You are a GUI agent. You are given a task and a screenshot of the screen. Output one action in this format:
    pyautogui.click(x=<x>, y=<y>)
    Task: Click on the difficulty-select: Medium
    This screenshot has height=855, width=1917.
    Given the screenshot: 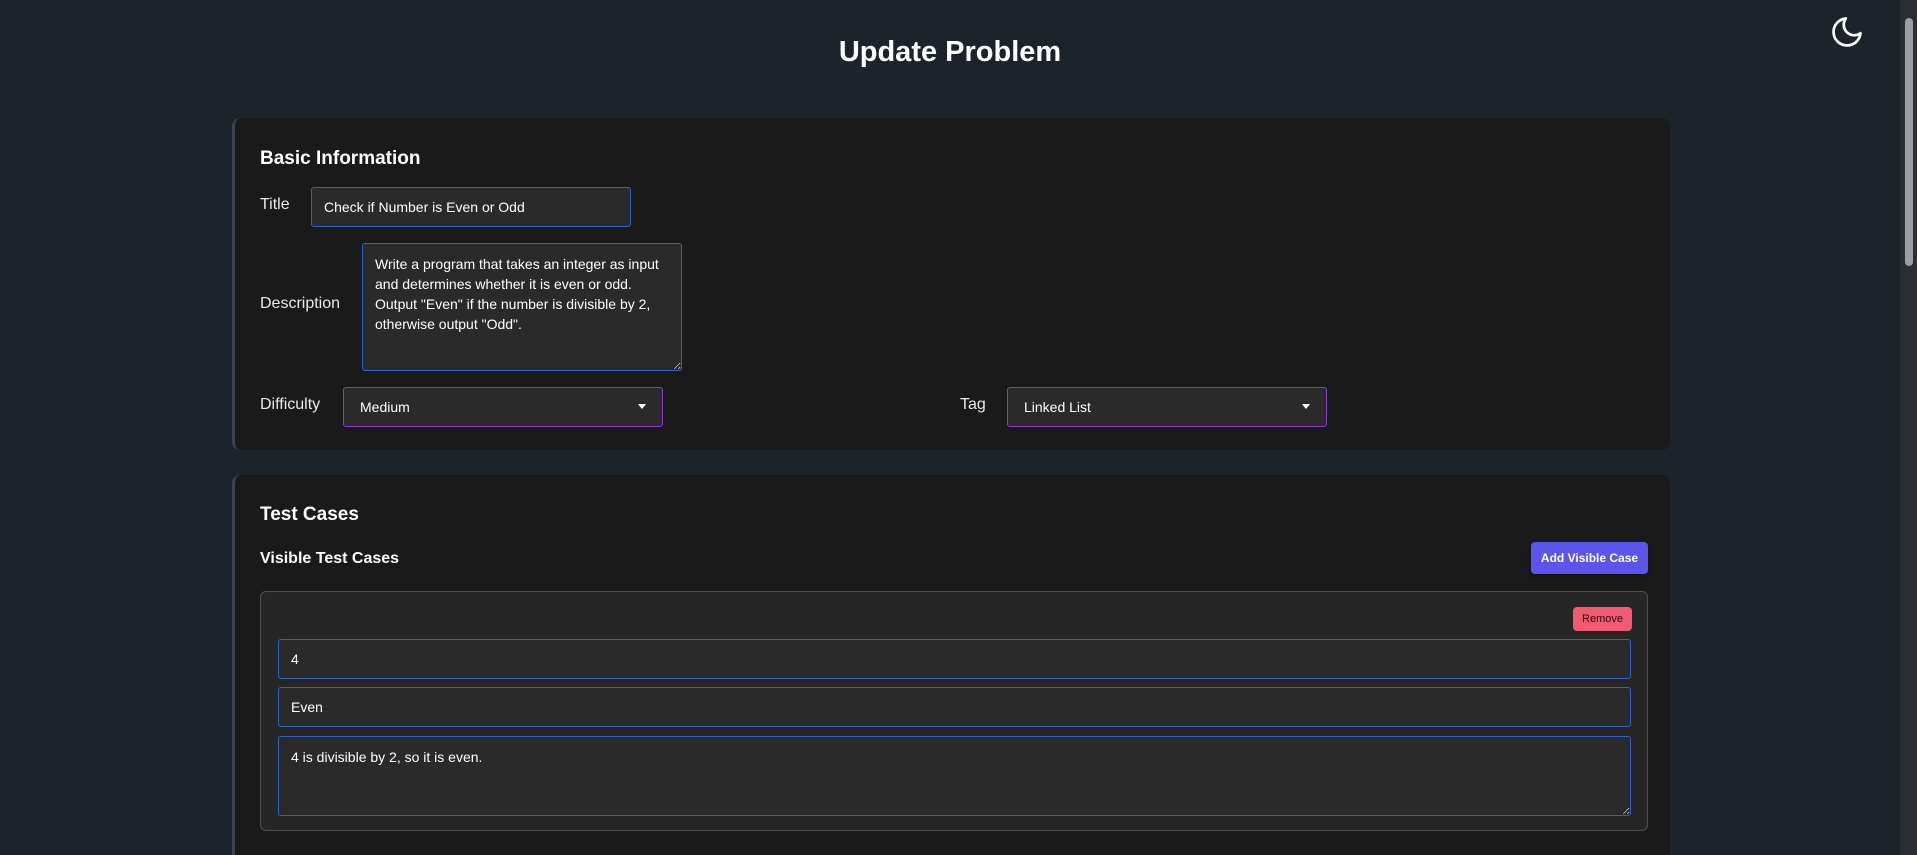 What is the action you would take?
    pyautogui.click(x=503, y=407)
    